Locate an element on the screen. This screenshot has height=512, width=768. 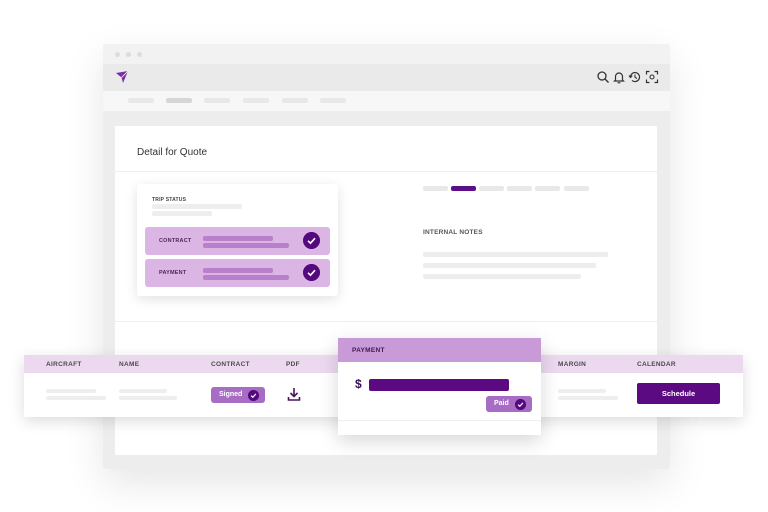
payment-amount-field is located at coordinates (439, 385).